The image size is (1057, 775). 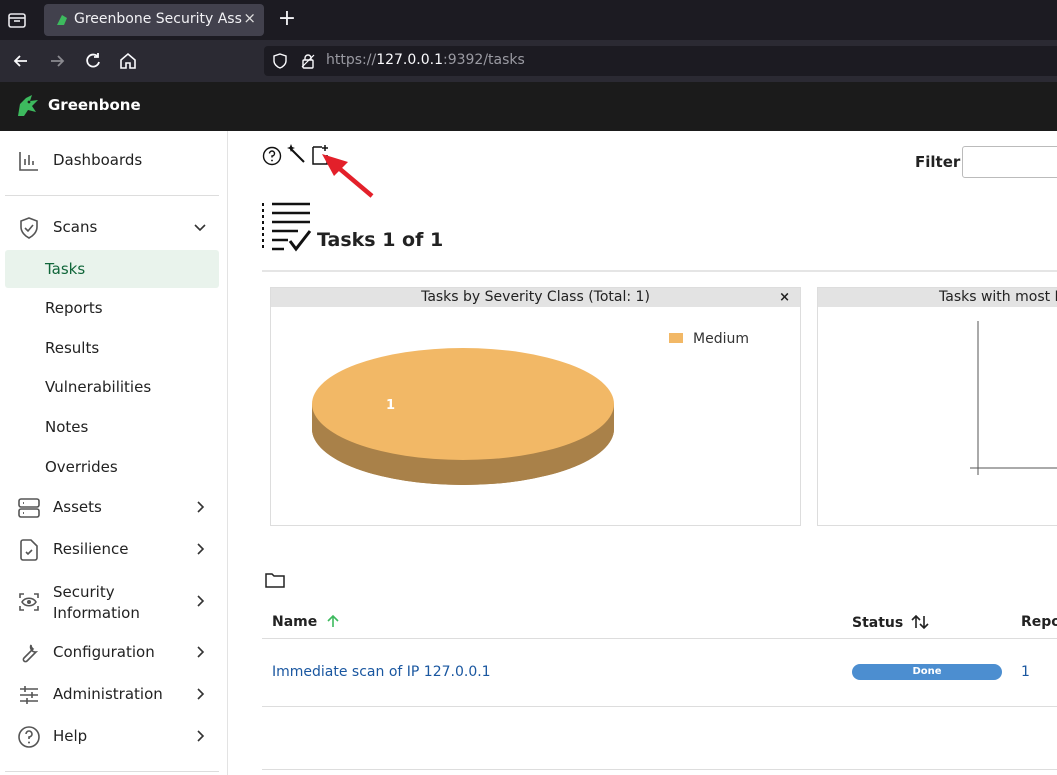 What do you see at coordinates (98, 160) in the screenshot?
I see `sidebar-item-label: Dashboards` at bounding box center [98, 160].